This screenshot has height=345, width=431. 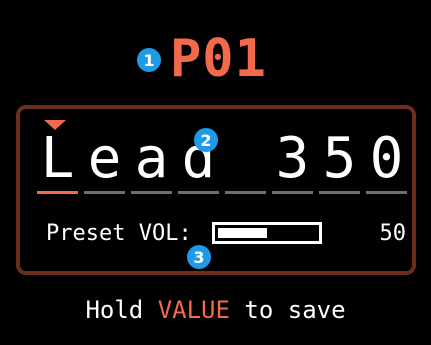 I want to click on name-char-slot: 0, so click(x=386, y=163).